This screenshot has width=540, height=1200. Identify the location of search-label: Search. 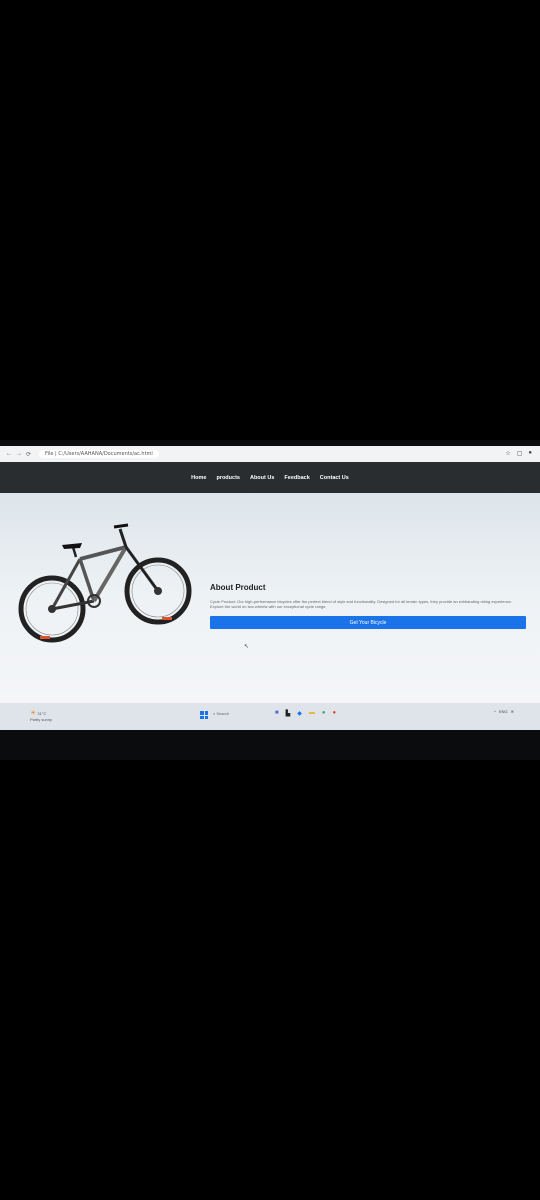
(223, 713).